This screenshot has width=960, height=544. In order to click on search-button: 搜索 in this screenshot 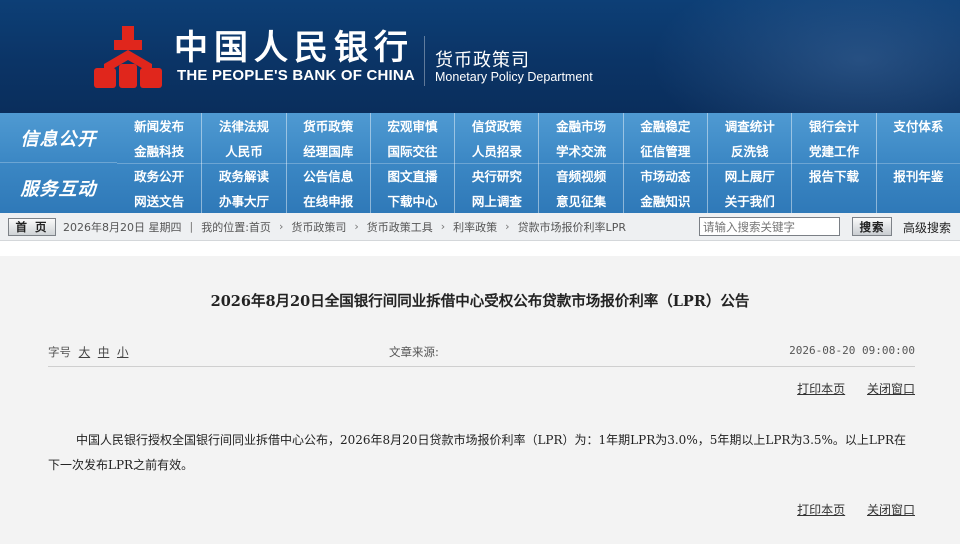, I will do `click(872, 226)`.